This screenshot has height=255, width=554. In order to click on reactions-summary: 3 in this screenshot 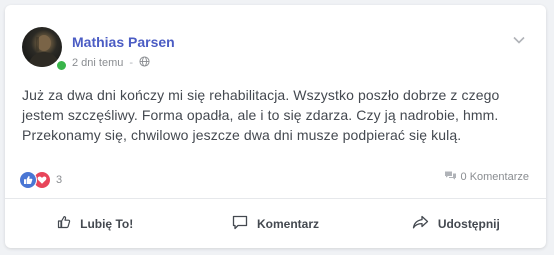, I will do `click(40, 180)`.